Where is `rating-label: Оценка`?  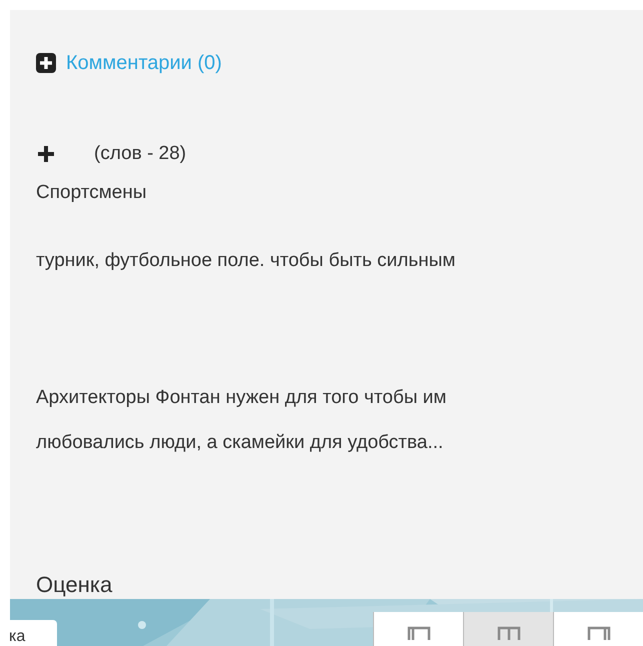
rating-label: Оценка is located at coordinates (75, 584).